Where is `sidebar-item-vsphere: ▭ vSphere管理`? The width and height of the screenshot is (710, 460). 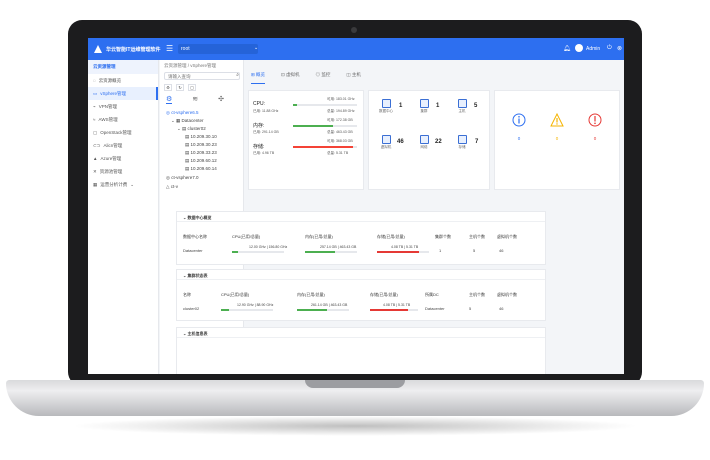
sidebar-item-vsphere: ▭ vSphere管理 is located at coordinates (123, 93).